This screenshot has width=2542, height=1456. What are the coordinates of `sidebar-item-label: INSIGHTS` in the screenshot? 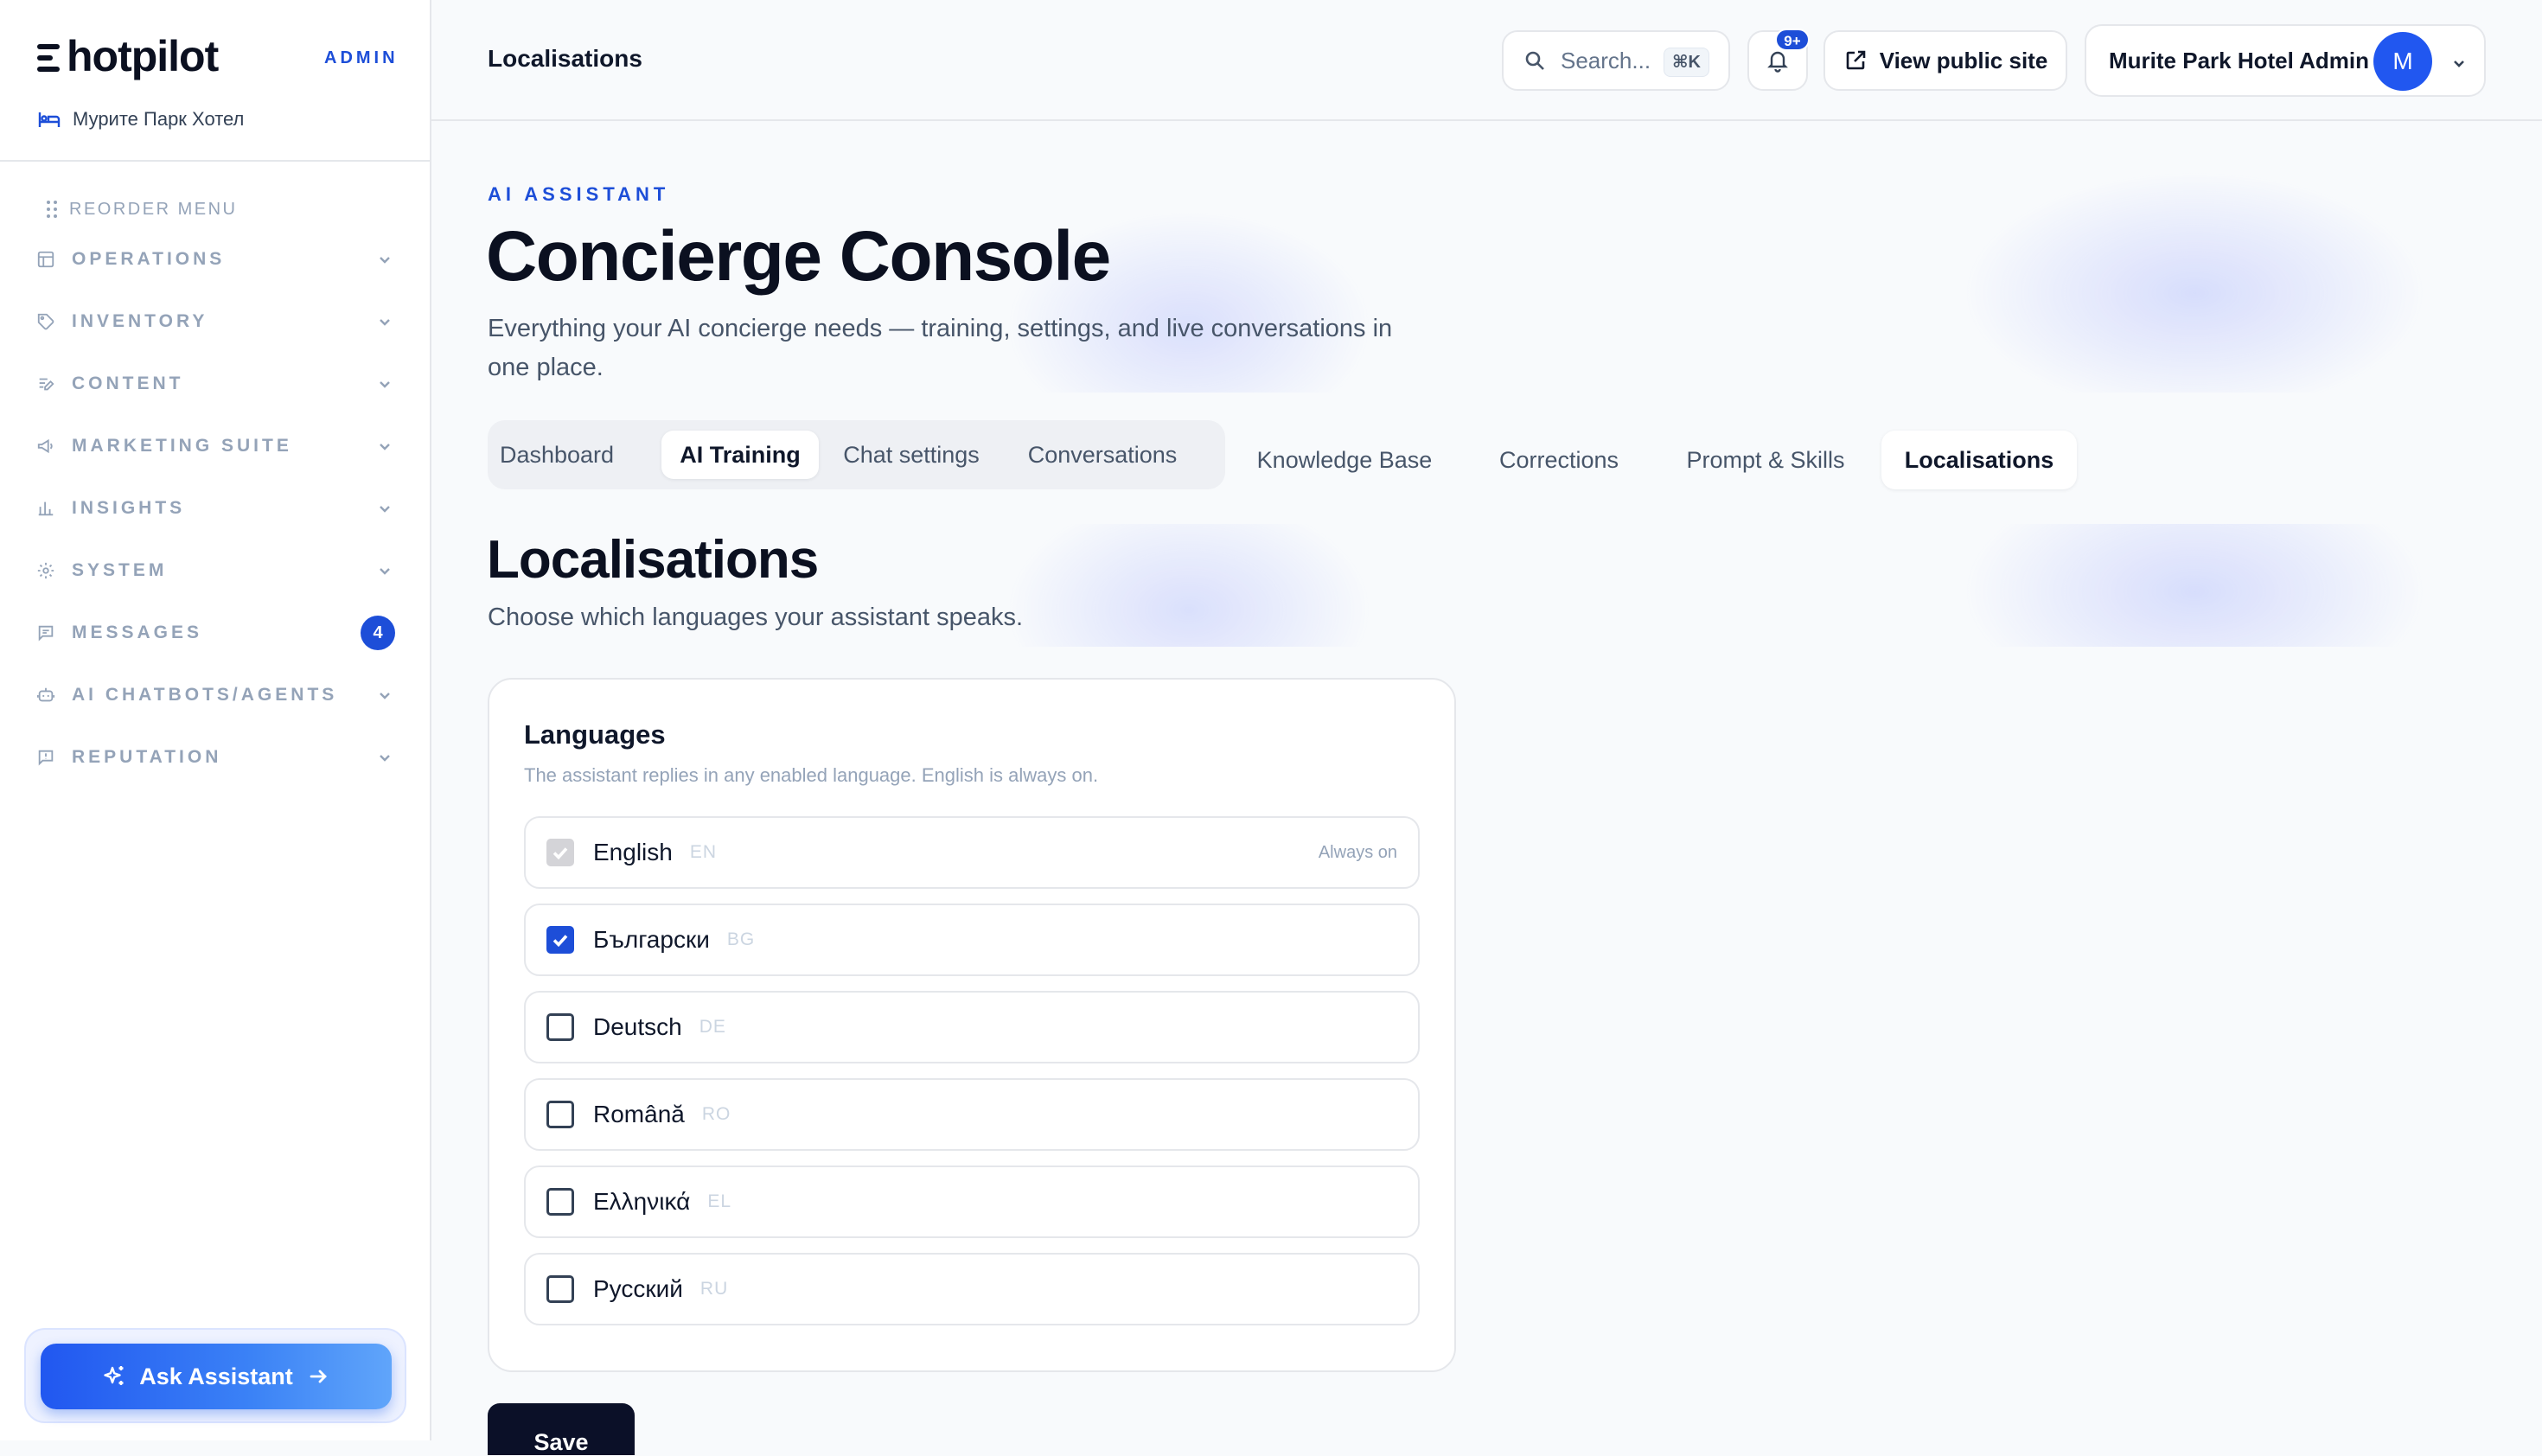 It's located at (129, 508).